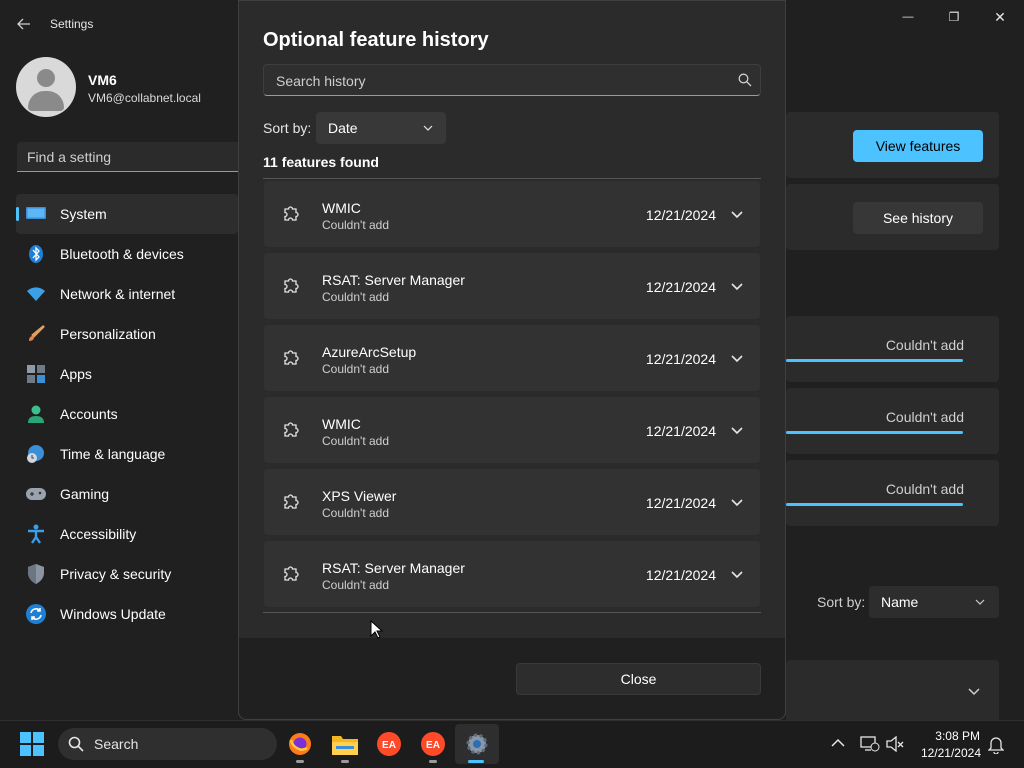  What do you see at coordinates (874, 504) in the screenshot?
I see `progress-bar` at bounding box center [874, 504].